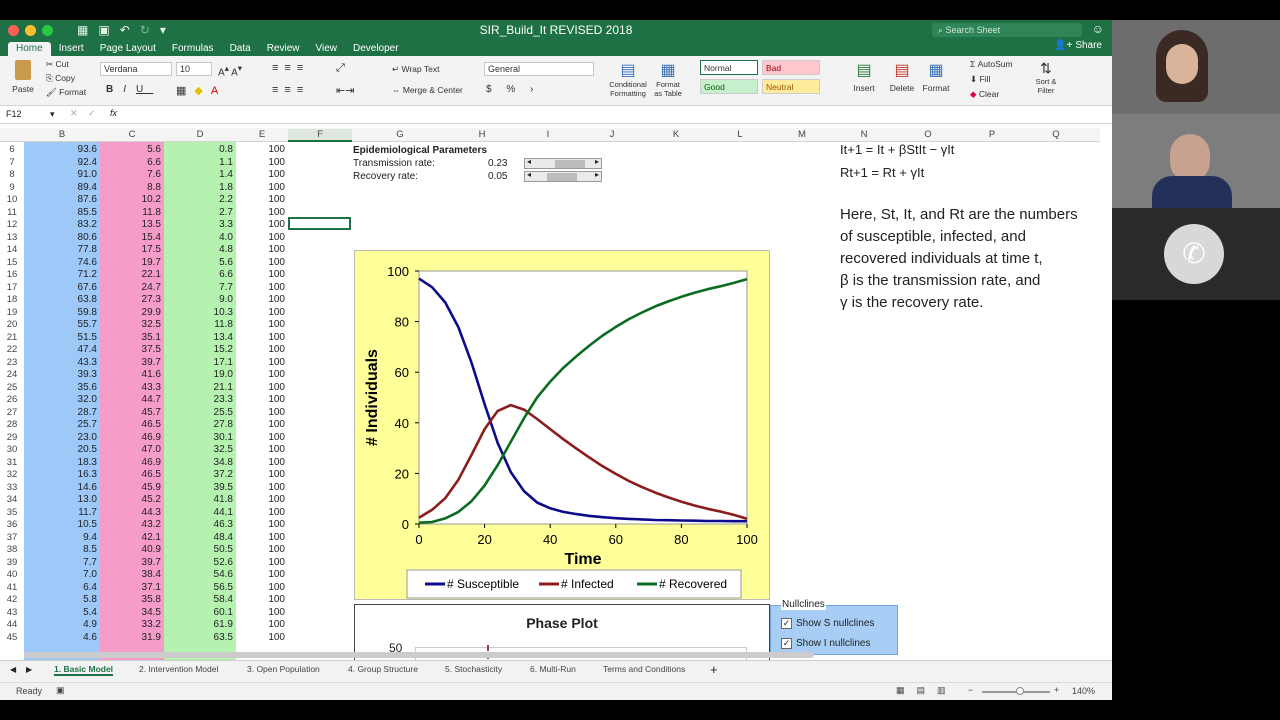 The image size is (1280, 720). I want to click on search-sheet-input: ⌕ Search Sheet, so click(1007, 30).